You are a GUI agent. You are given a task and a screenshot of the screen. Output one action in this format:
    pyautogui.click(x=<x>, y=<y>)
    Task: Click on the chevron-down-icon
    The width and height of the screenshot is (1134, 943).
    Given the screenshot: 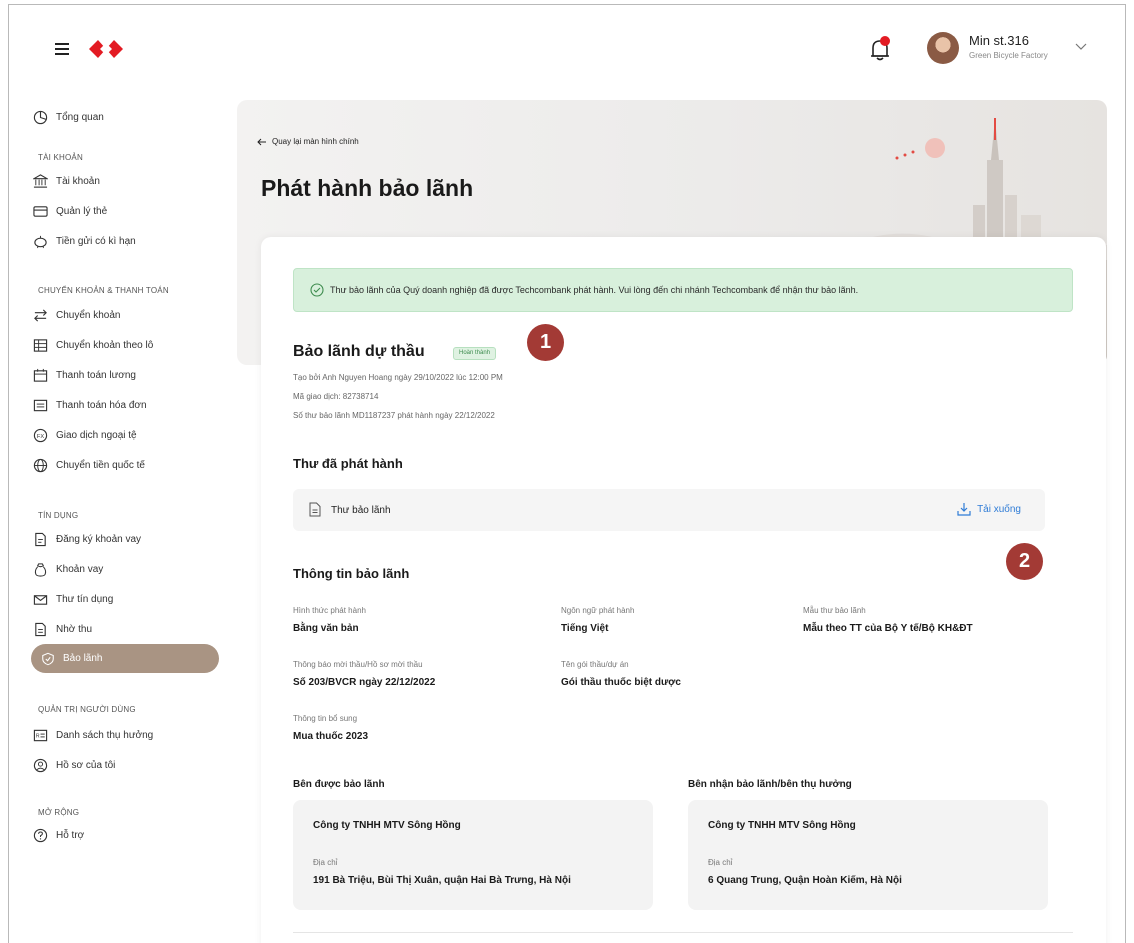 What is the action you would take?
    pyautogui.click(x=1081, y=47)
    